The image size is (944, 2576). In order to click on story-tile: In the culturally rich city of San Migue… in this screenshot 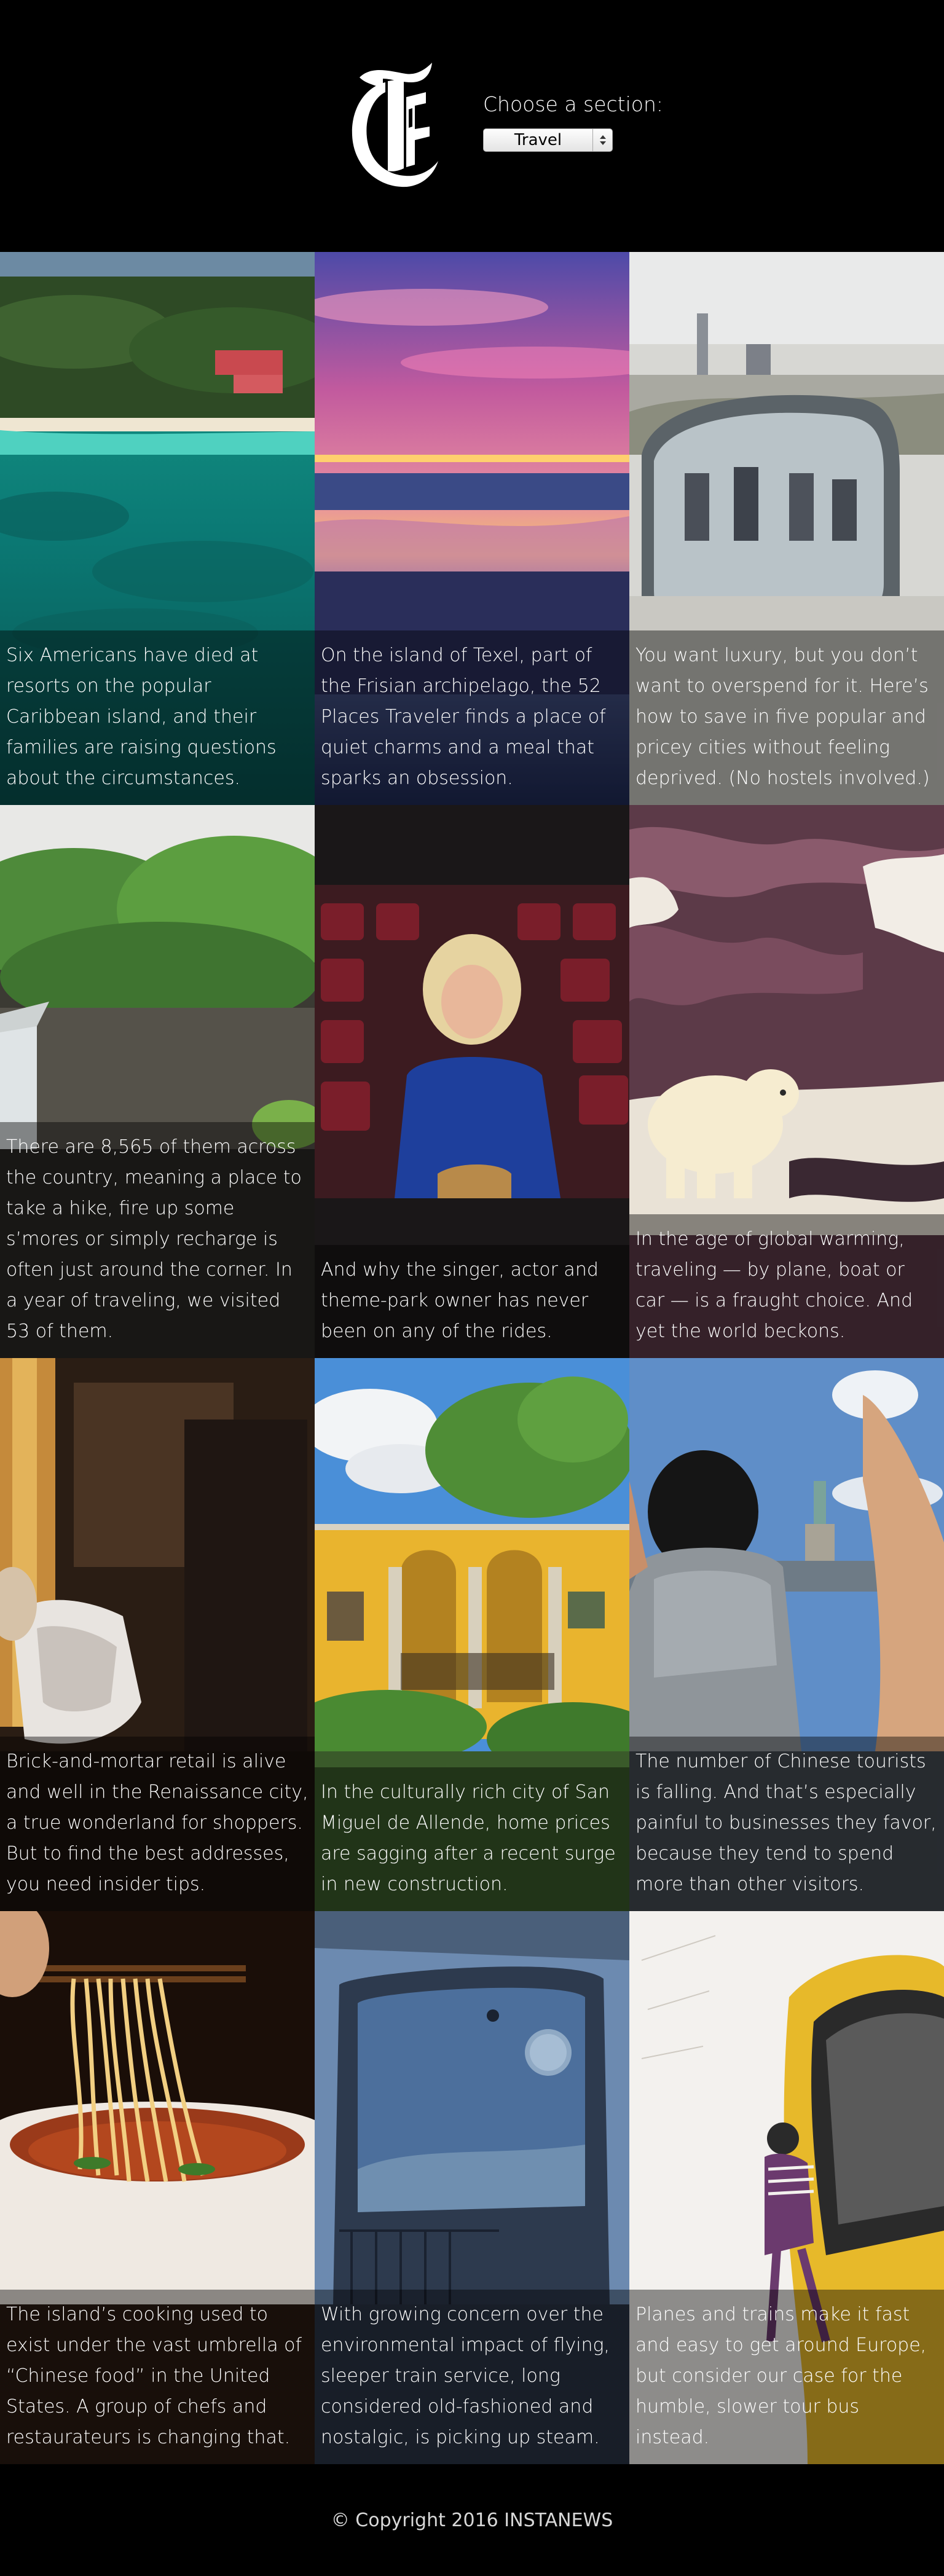, I will do `click(472, 1634)`.